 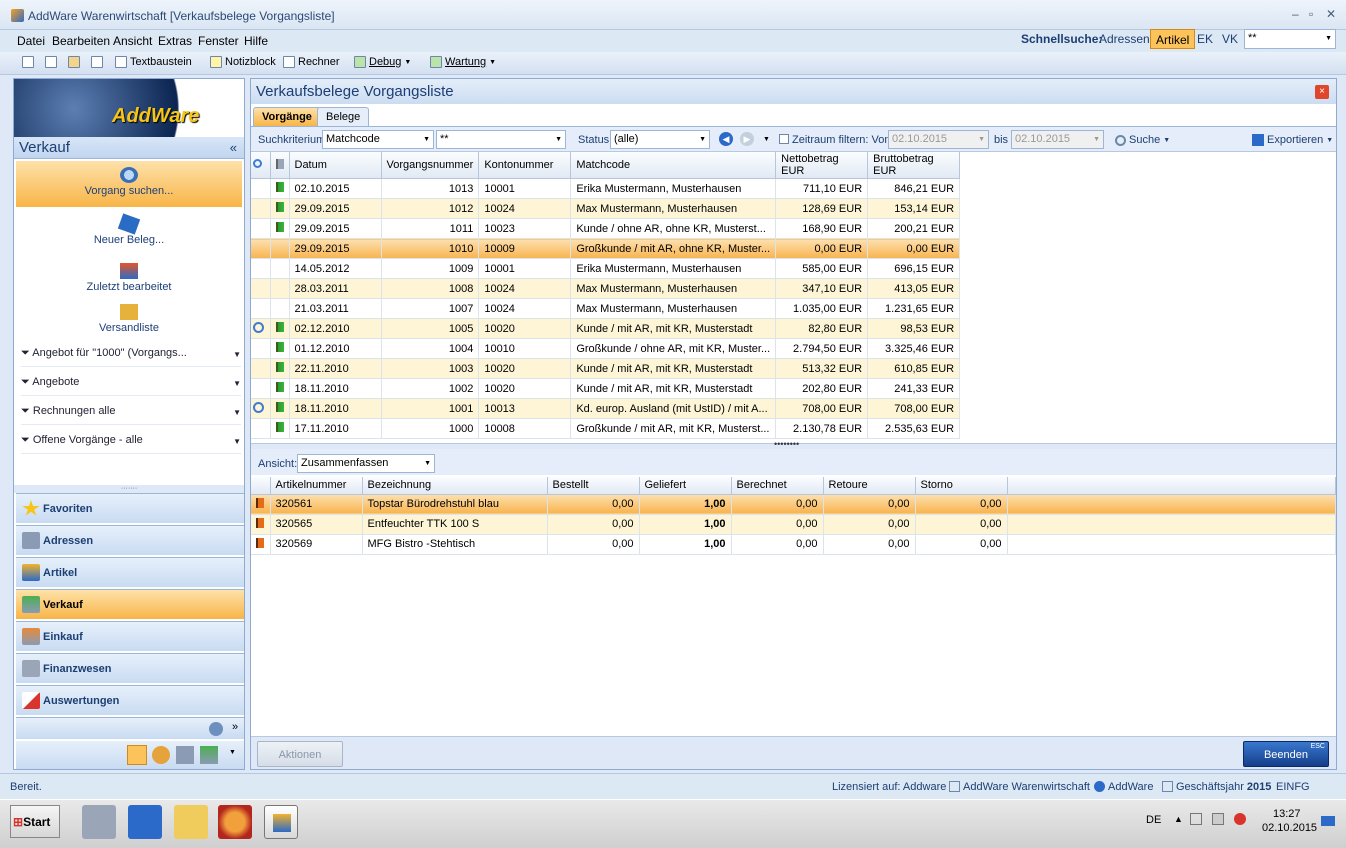 I want to click on column-datum: Datum, so click(x=335, y=165).